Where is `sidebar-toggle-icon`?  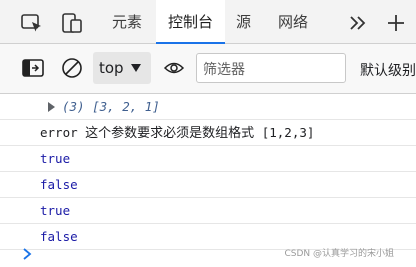 sidebar-toggle-icon is located at coordinates (33, 68).